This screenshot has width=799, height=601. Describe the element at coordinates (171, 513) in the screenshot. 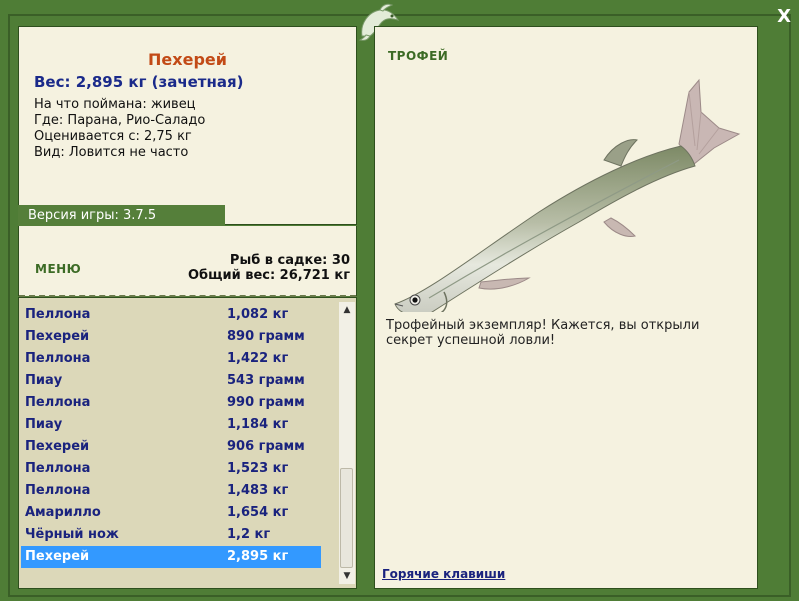

I see `catch-row: Амарилло 1,654 кг` at that location.